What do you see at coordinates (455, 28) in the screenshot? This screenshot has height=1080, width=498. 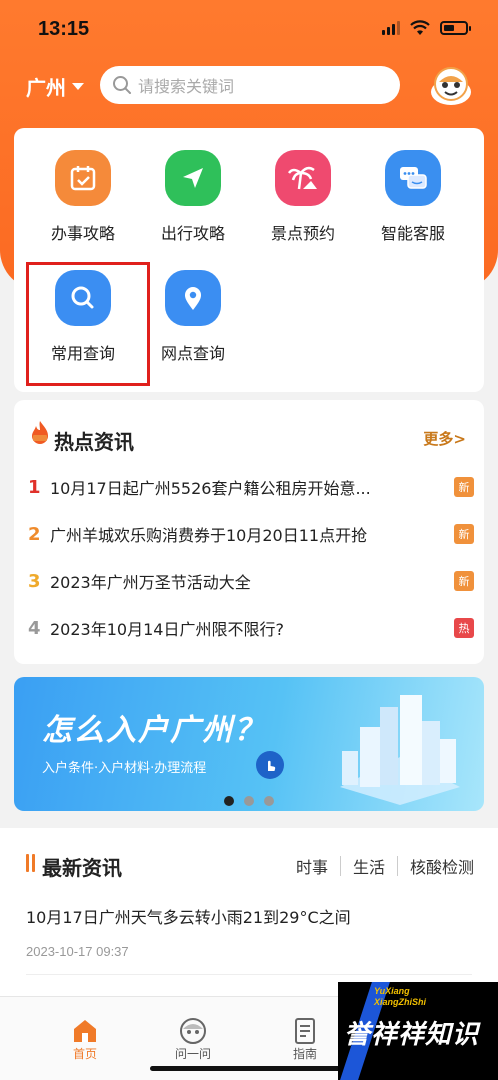 I see `battery-icon` at bounding box center [455, 28].